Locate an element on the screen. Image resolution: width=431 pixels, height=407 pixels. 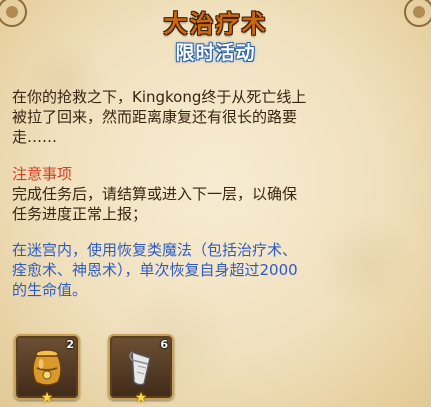
golden-jar-icon is located at coordinates (47, 367).